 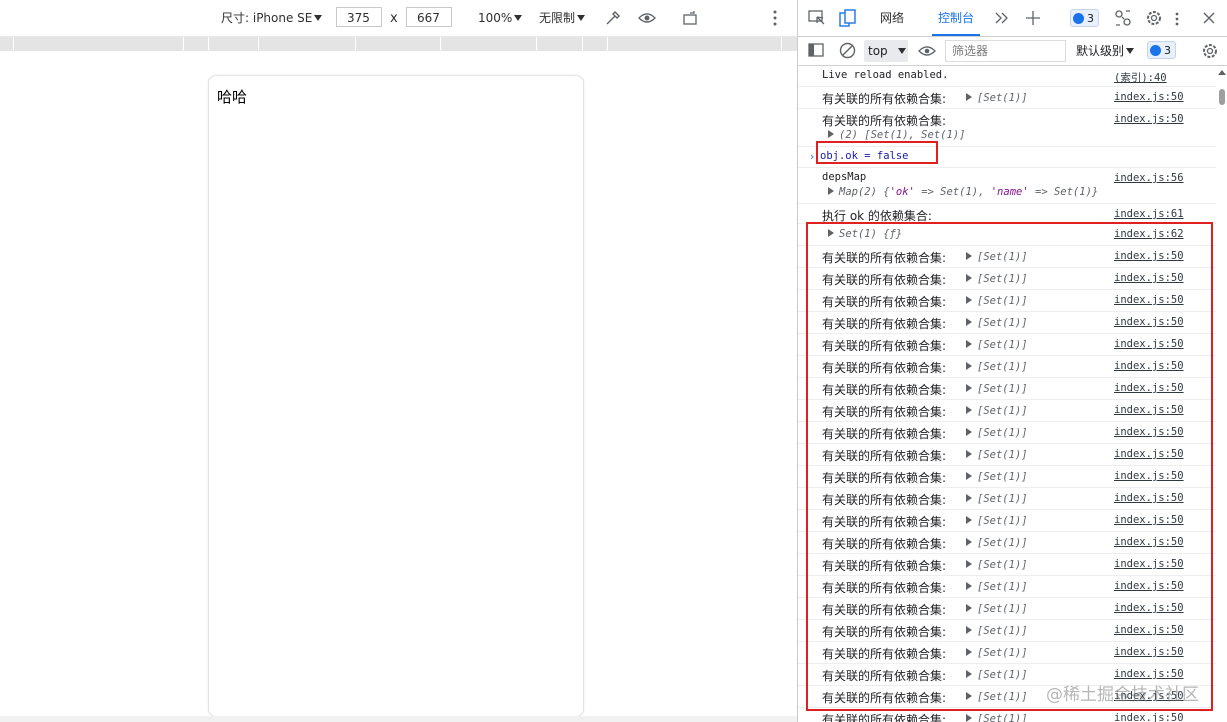 I want to click on live-expression-eye-icon, so click(x=927, y=51).